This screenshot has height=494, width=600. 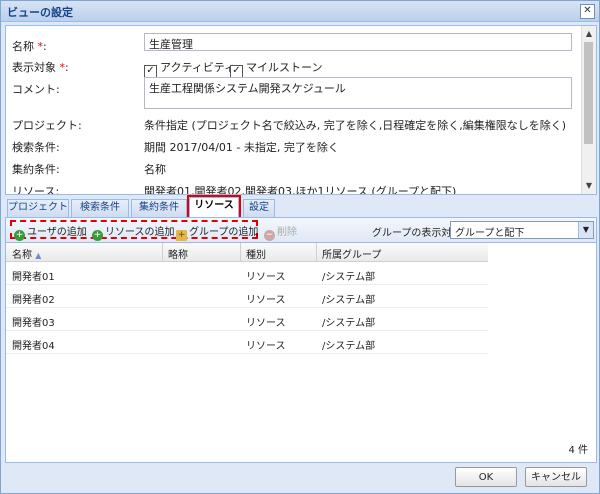 I want to click on resource-label: リソース:, so click(x=36, y=190).